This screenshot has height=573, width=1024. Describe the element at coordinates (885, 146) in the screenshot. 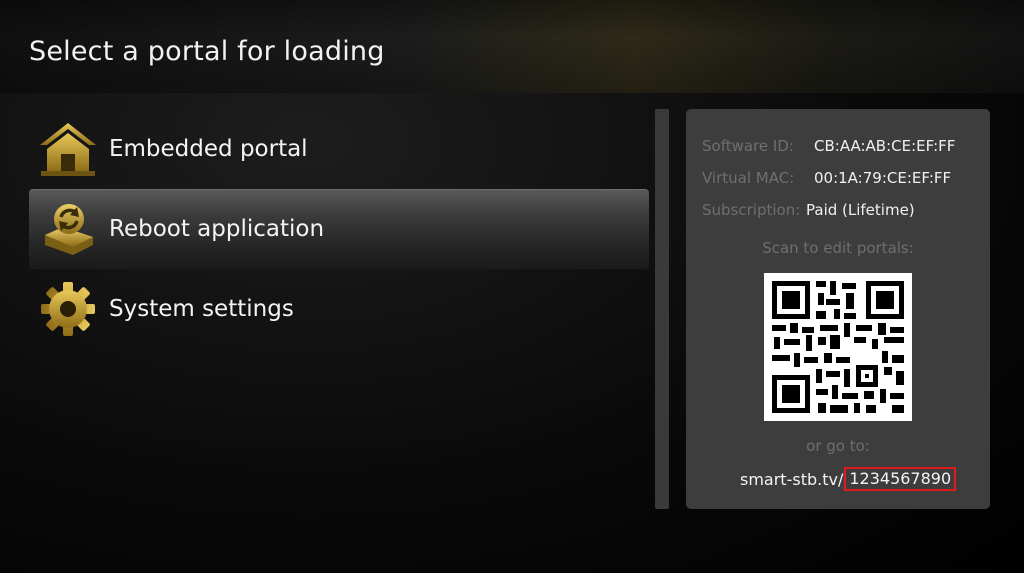

I see `software-id-value: CB:AA:AB:CE:EF:FF` at that location.